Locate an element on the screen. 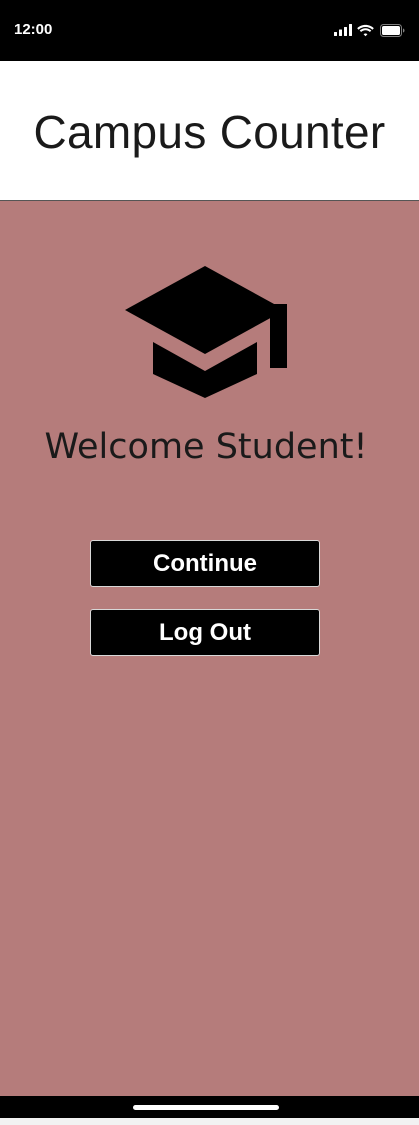 The image size is (419, 1125). graduation-cap-icon is located at coordinates (206, 332).